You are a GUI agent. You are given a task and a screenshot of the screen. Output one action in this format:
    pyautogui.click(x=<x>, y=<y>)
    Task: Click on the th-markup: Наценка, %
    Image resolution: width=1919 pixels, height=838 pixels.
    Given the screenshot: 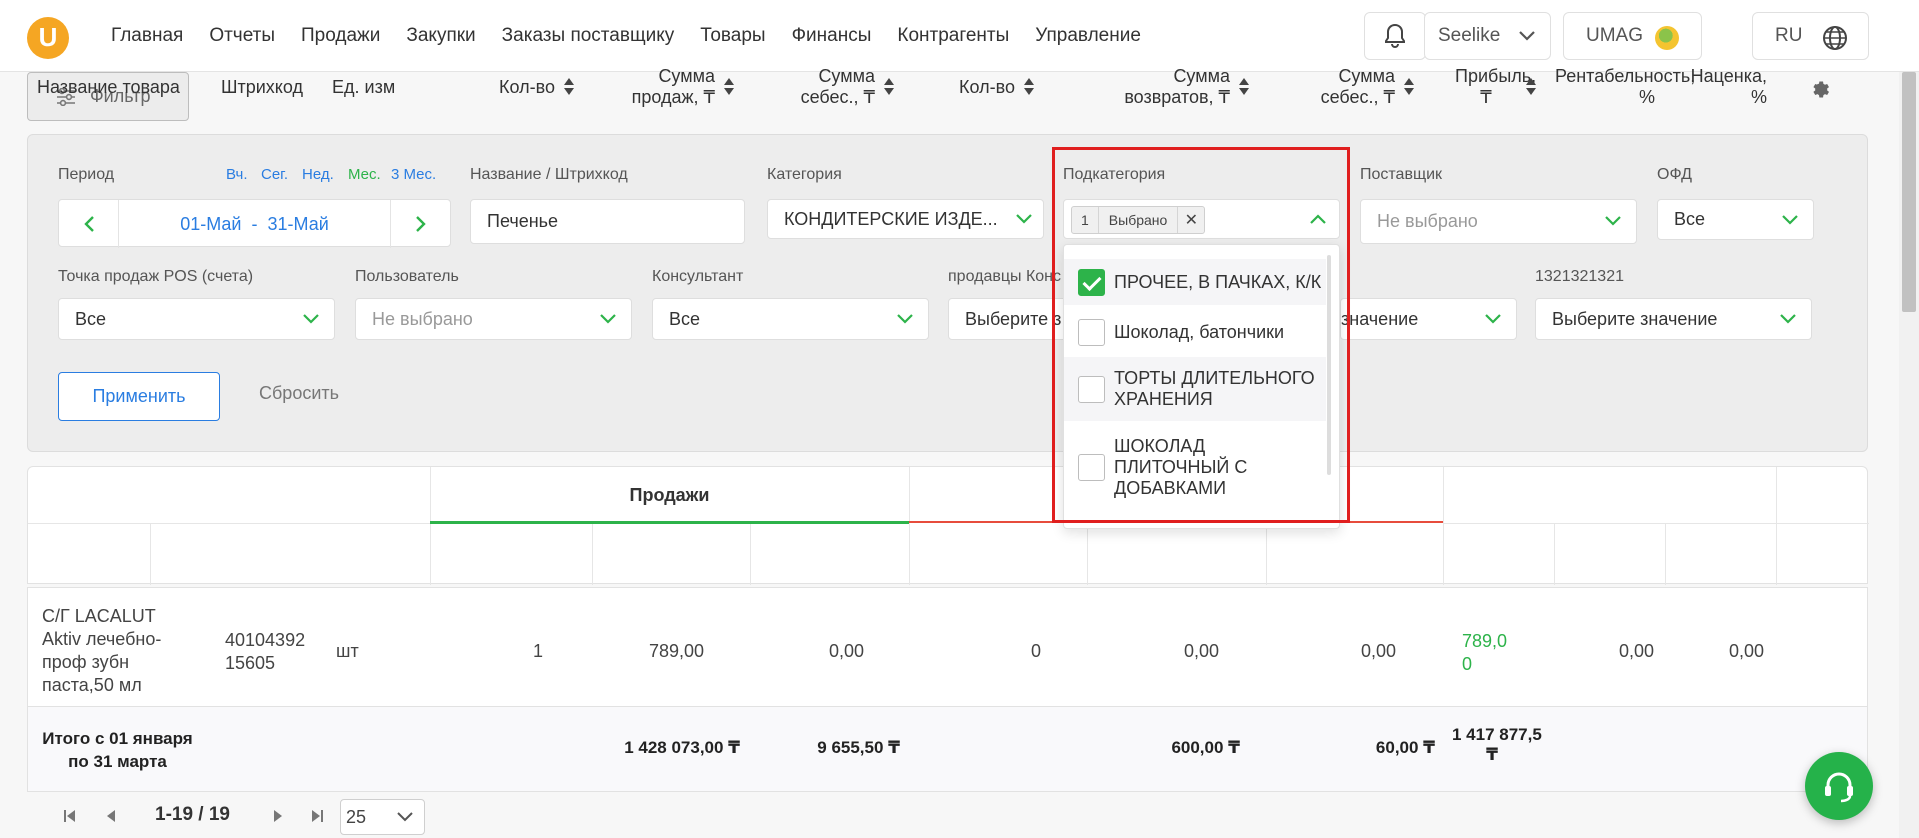 What is the action you would take?
    pyautogui.click(x=1722, y=87)
    